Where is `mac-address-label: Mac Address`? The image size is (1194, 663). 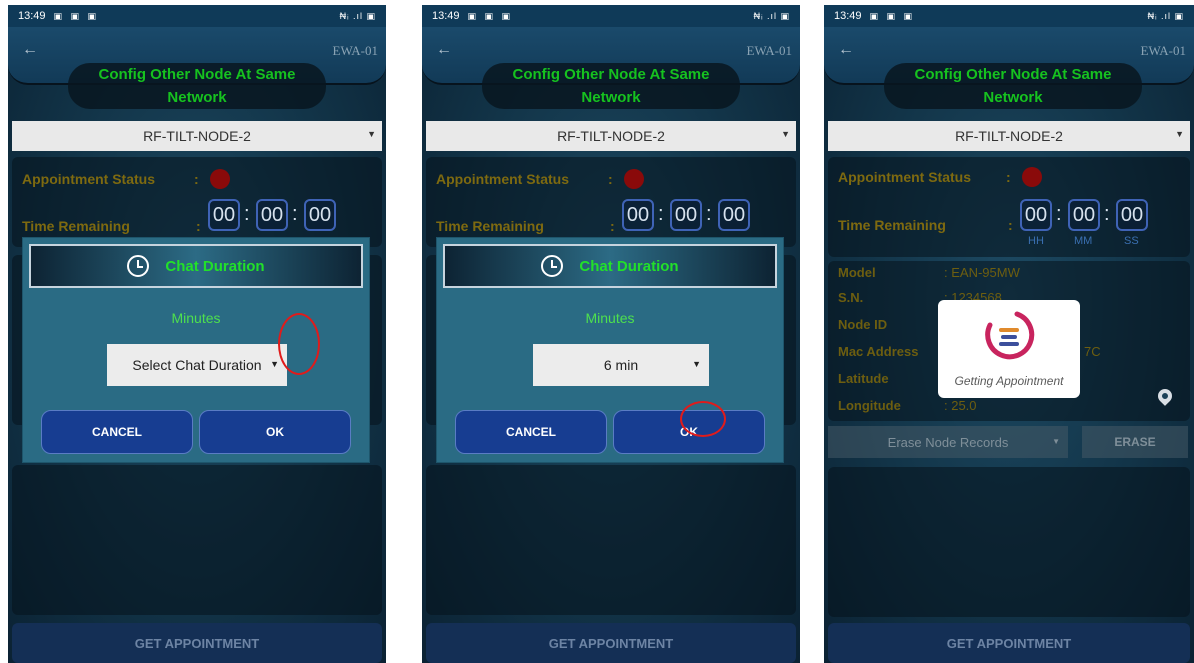 mac-address-label: Mac Address is located at coordinates (878, 351).